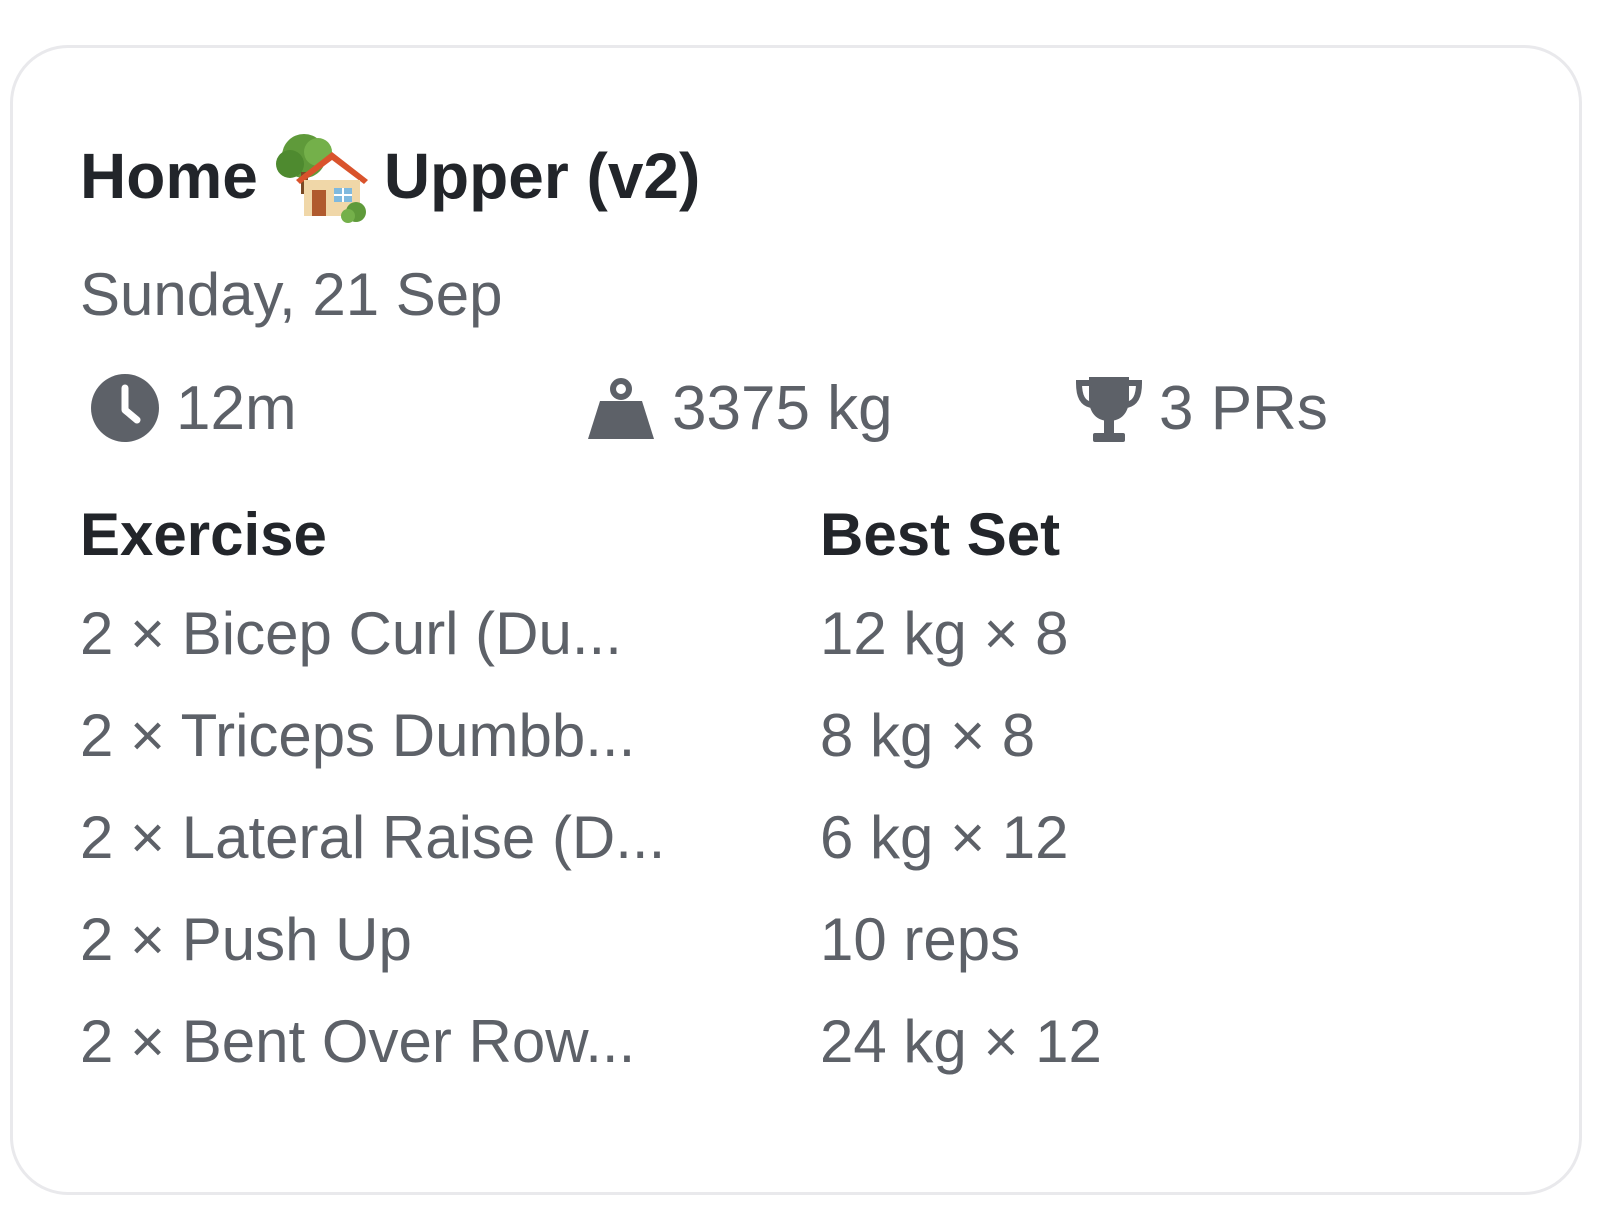 The image size is (1600, 1210). Describe the element at coordinates (680, 736) in the screenshot. I see `table-row: 2 × Triceps Dumbb... 8 kg × 8` at that location.